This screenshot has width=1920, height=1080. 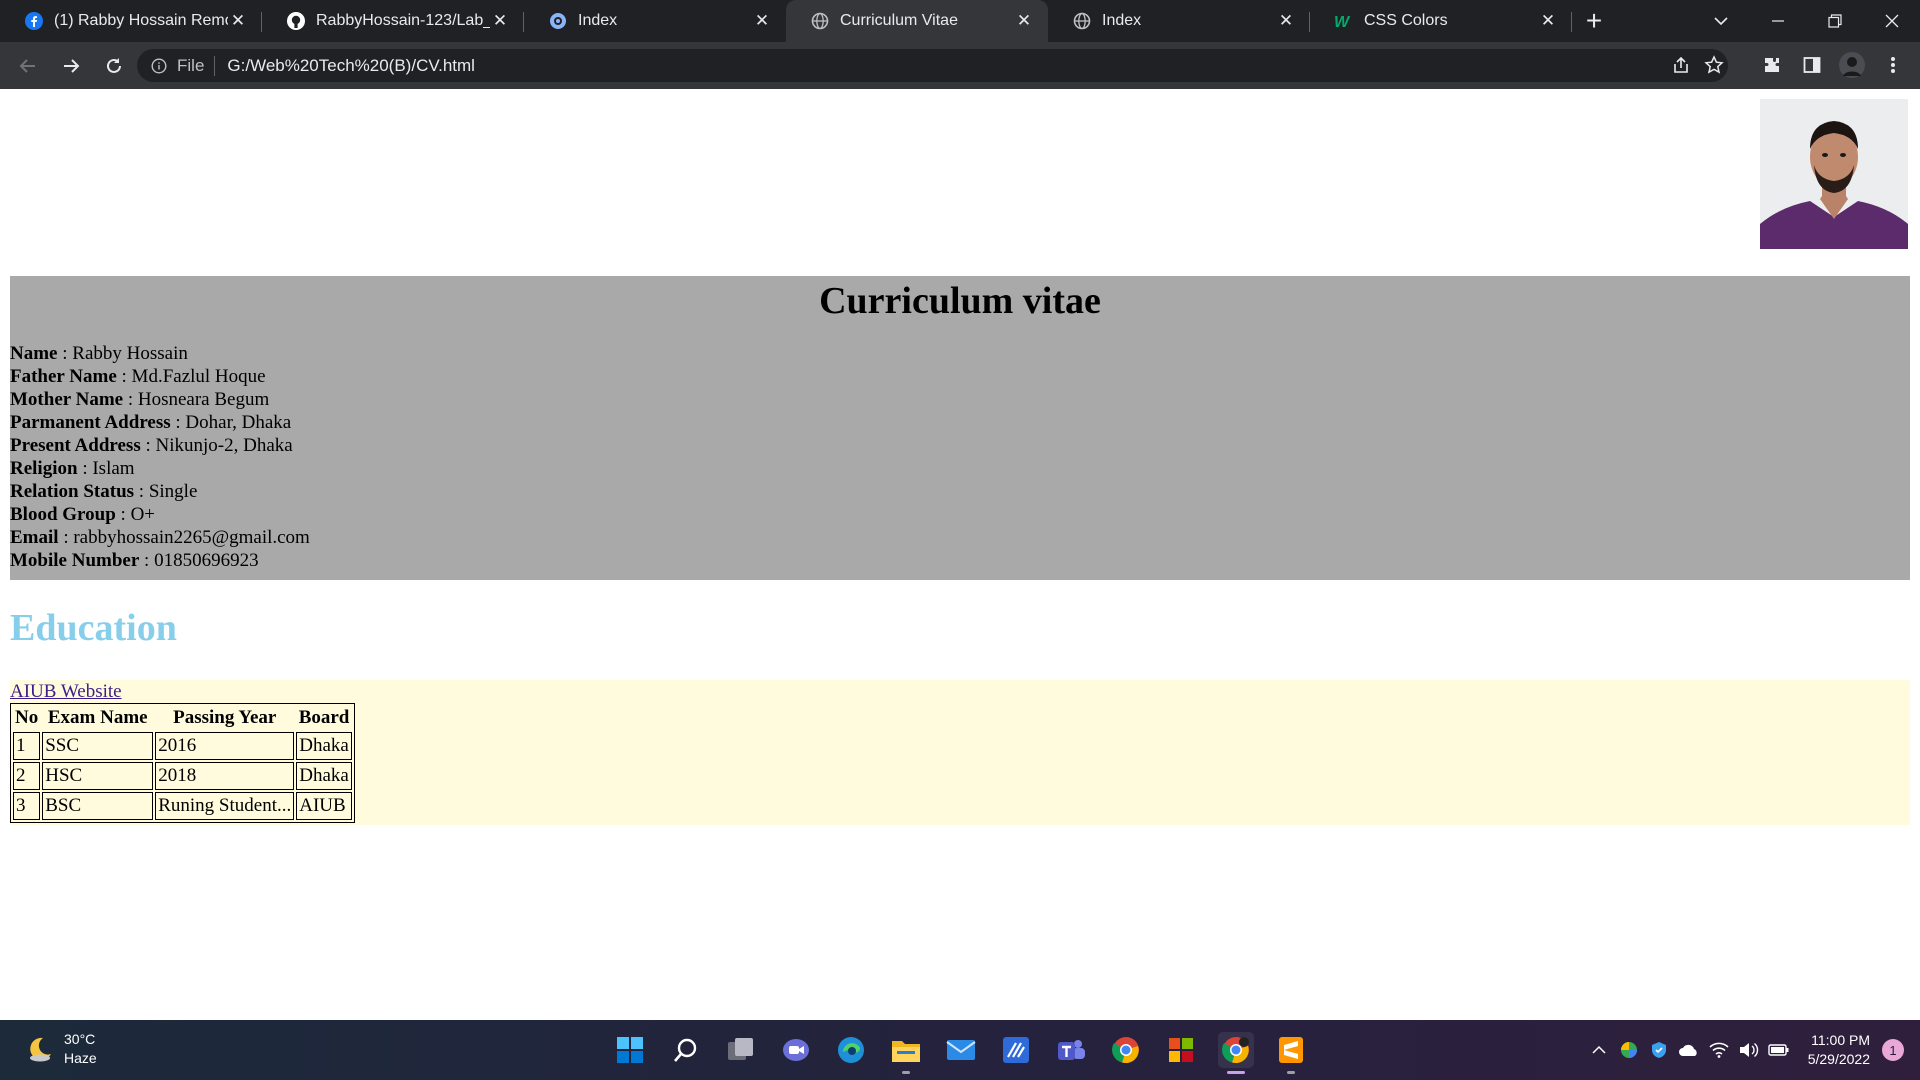 What do you see at coordinates (1714, 65) in the screenshot?
I see `star-icon` at bounding box center [1714, 65].